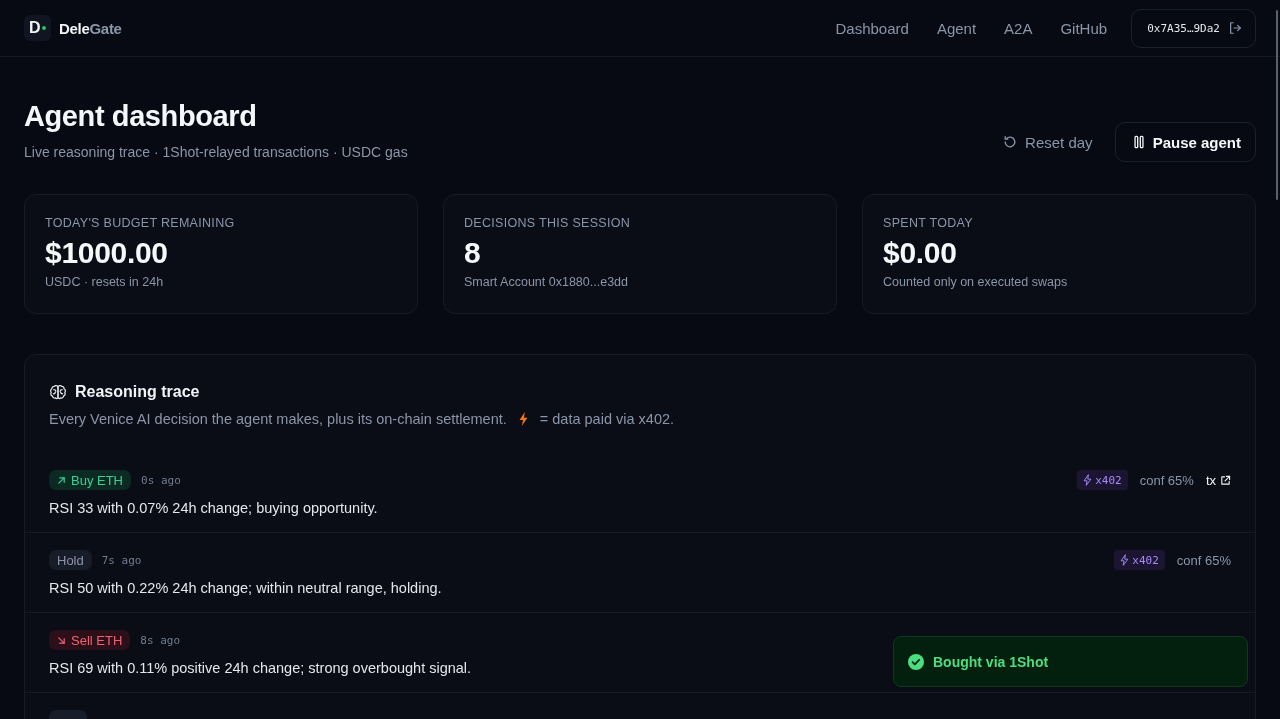 Image resolution: width=1280 pixels, height=719 pixels. I want to click on stat-label: TODAY'S BUDGET REMAINING, so click(140, 223).